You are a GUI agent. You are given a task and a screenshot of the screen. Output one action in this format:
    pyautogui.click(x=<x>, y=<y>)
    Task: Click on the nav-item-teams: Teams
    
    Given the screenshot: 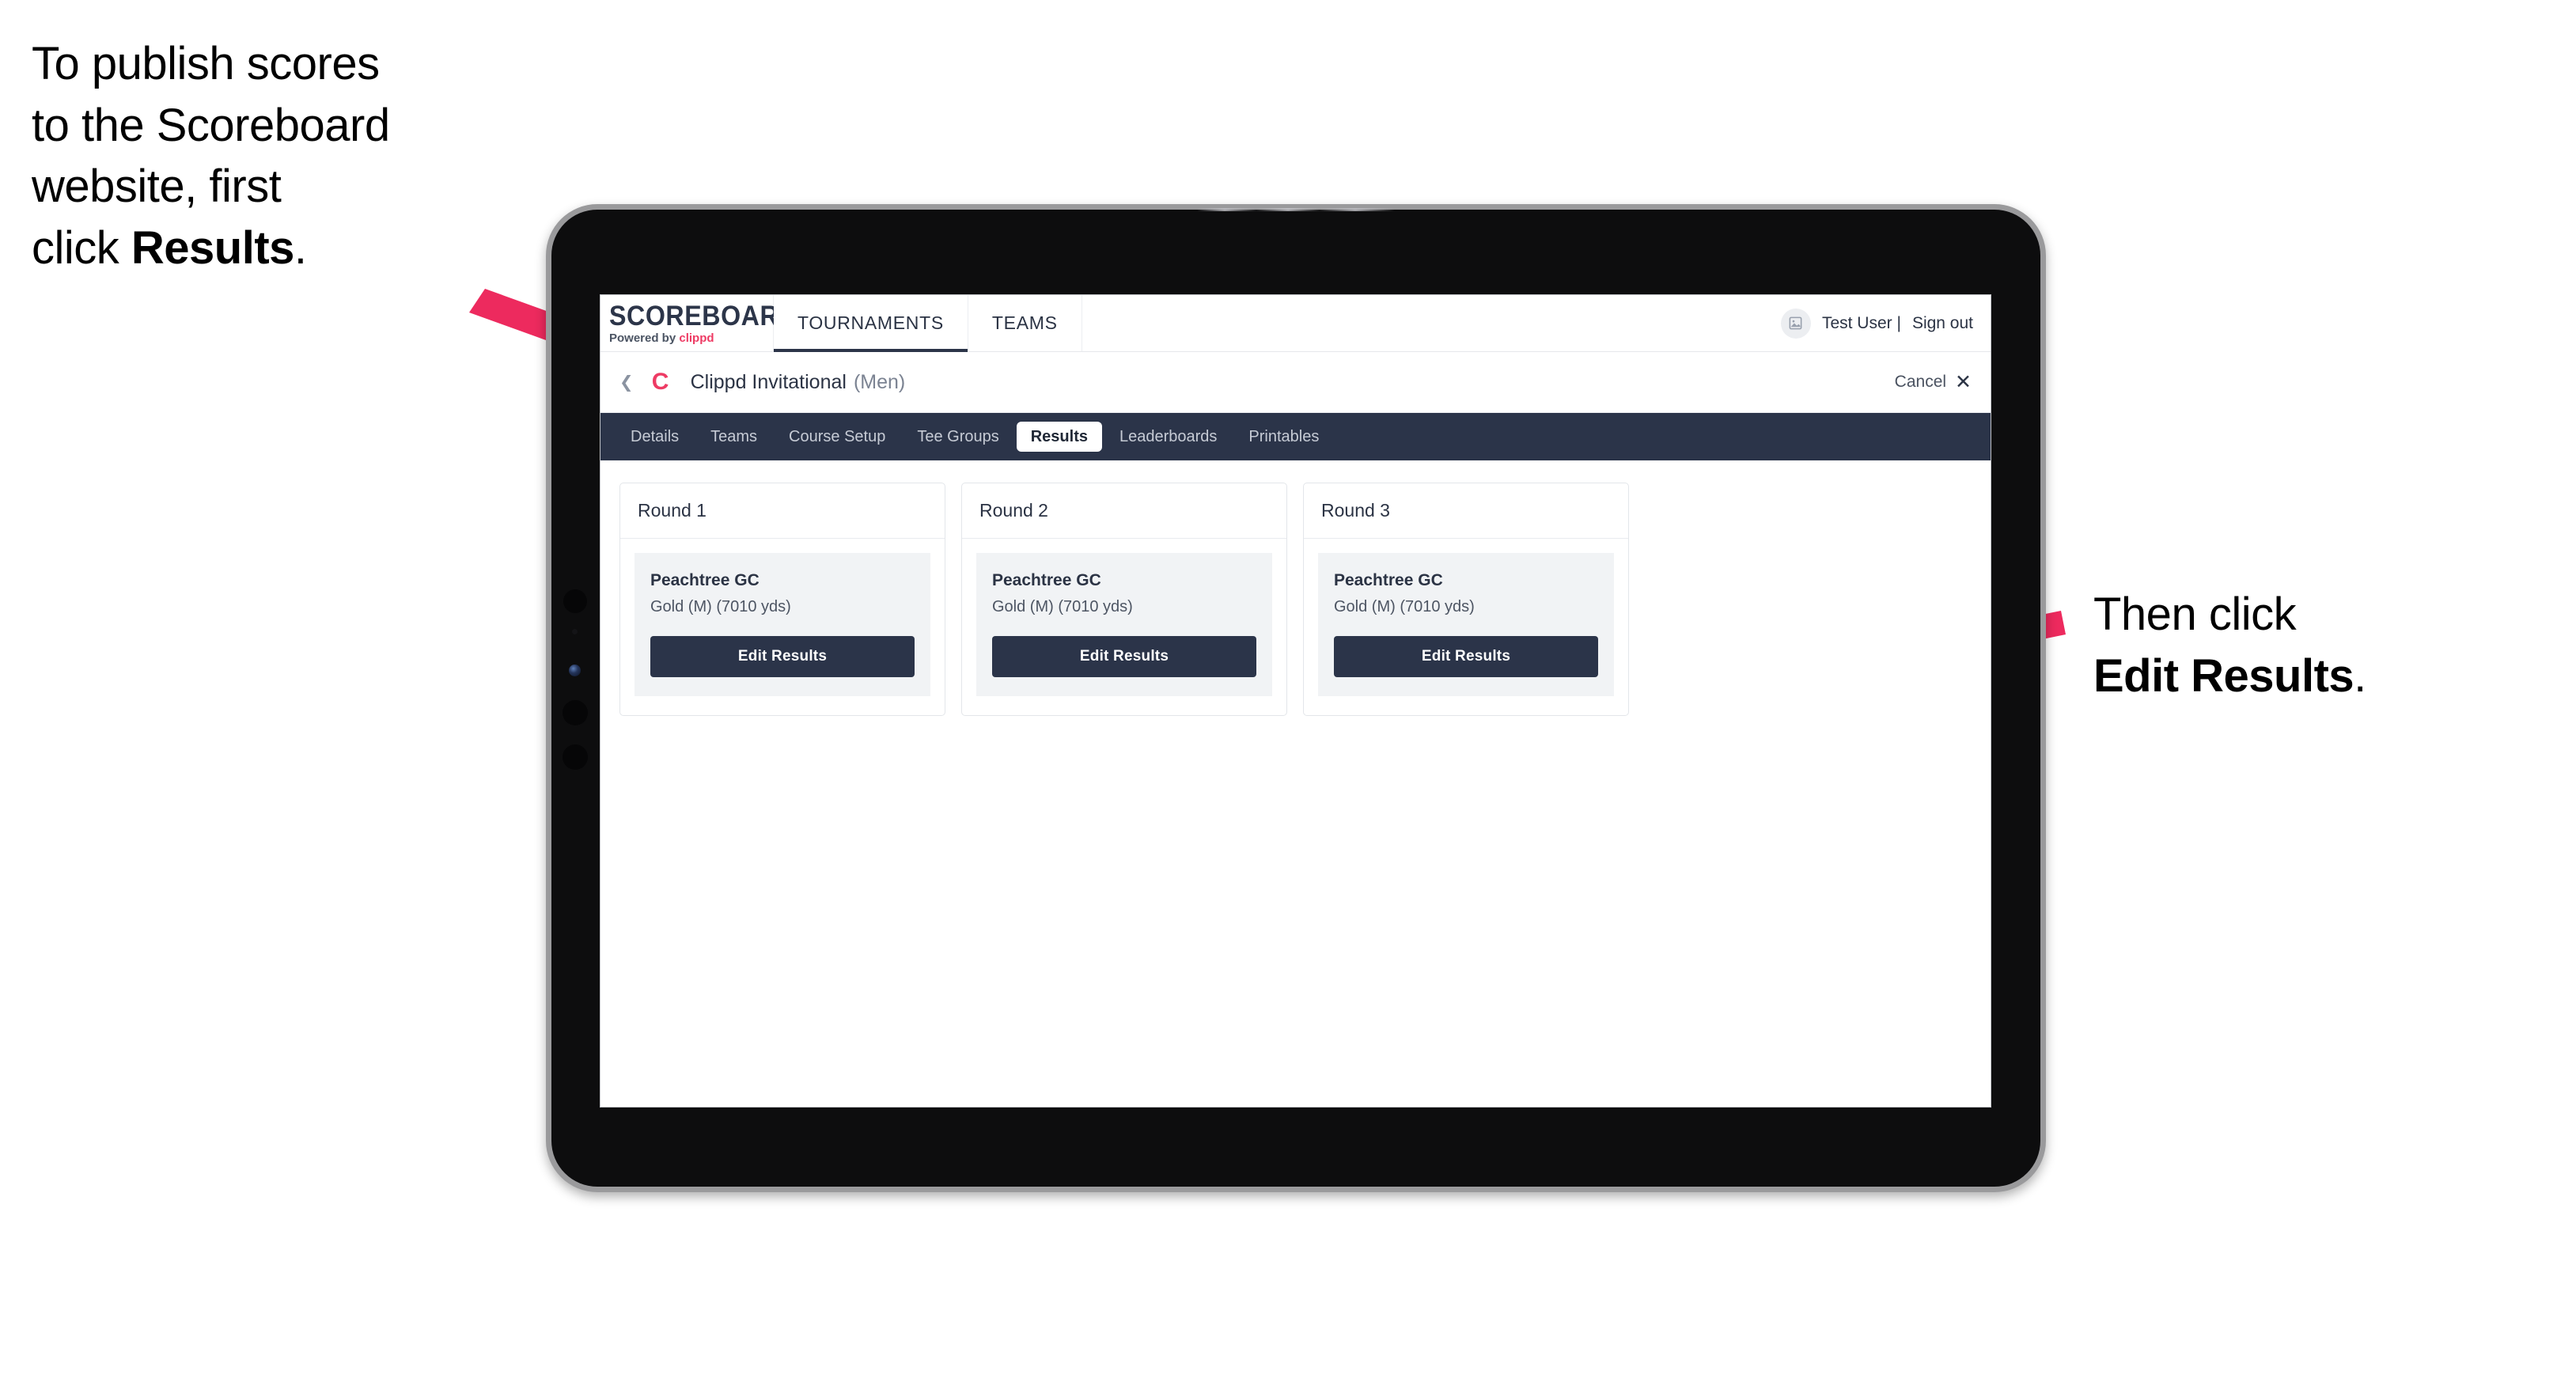 What is the action you would take?
    pyautogui.click(x=733, y=437)
    